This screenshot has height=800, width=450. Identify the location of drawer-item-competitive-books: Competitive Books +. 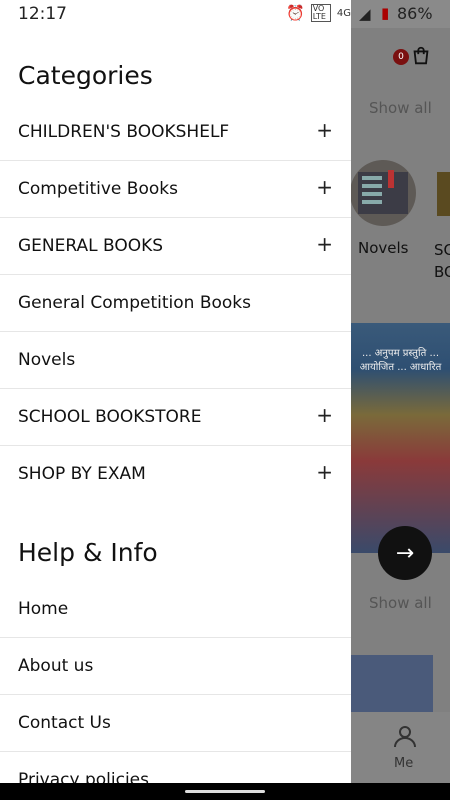
(175, 190).